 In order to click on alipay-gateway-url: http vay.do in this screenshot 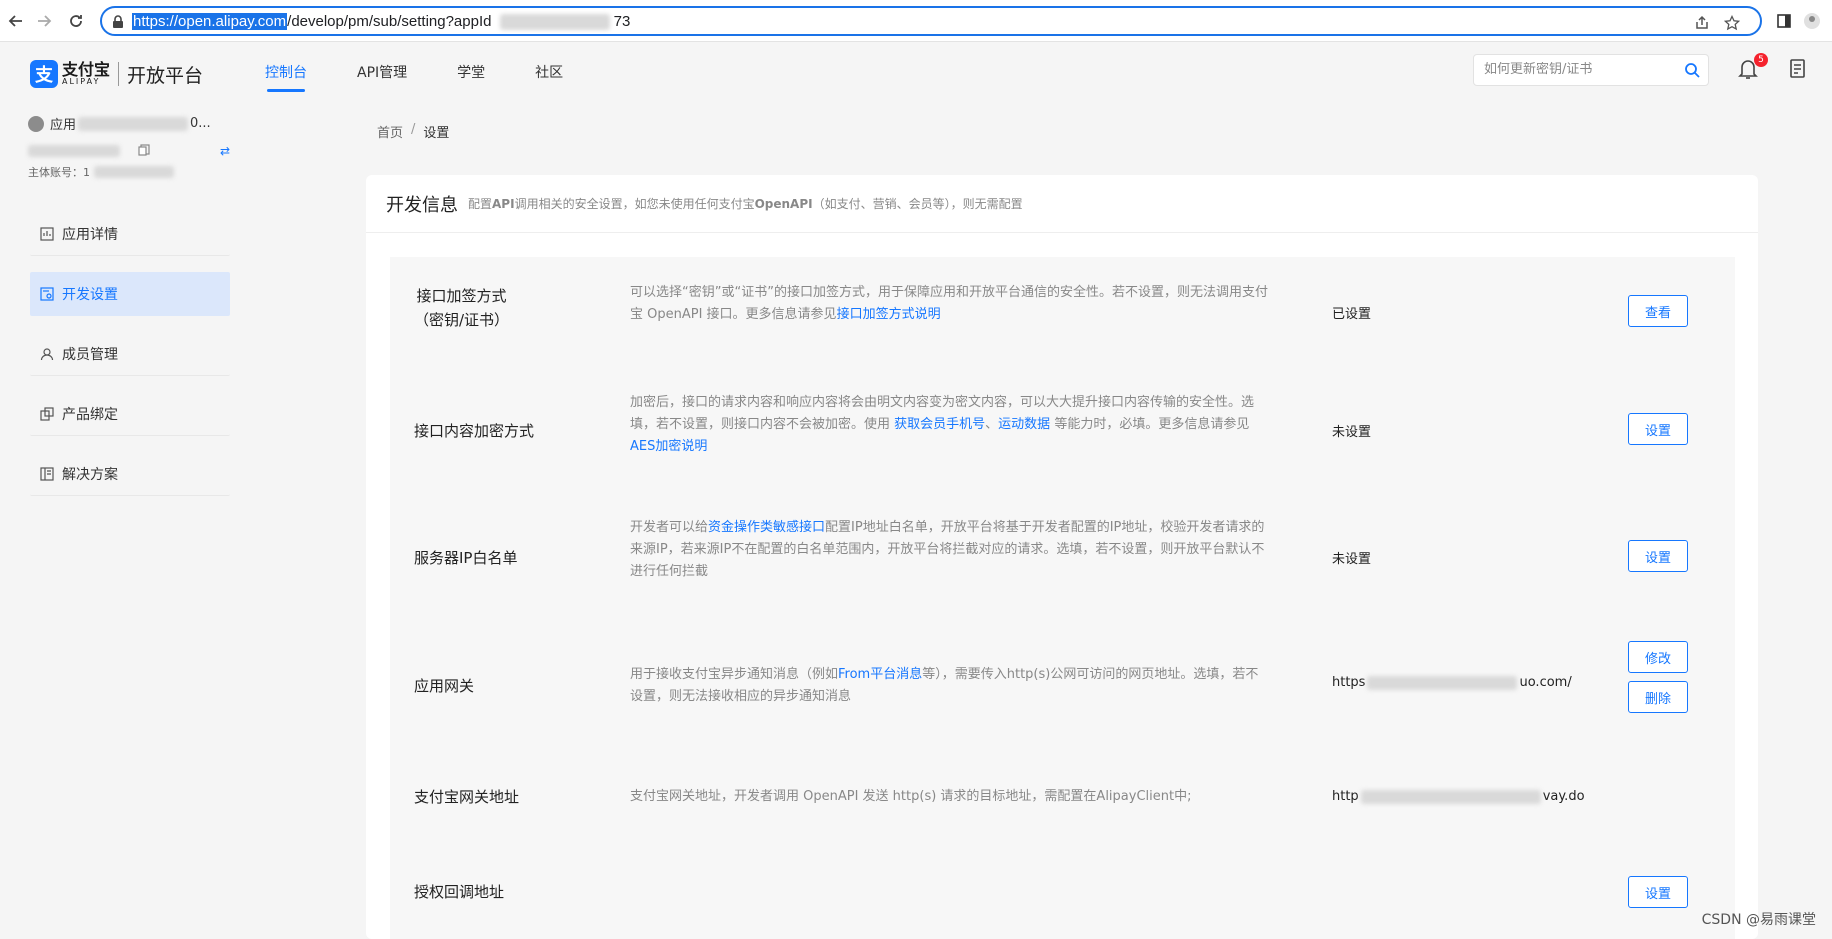, I will do `click(1458, 796)`.